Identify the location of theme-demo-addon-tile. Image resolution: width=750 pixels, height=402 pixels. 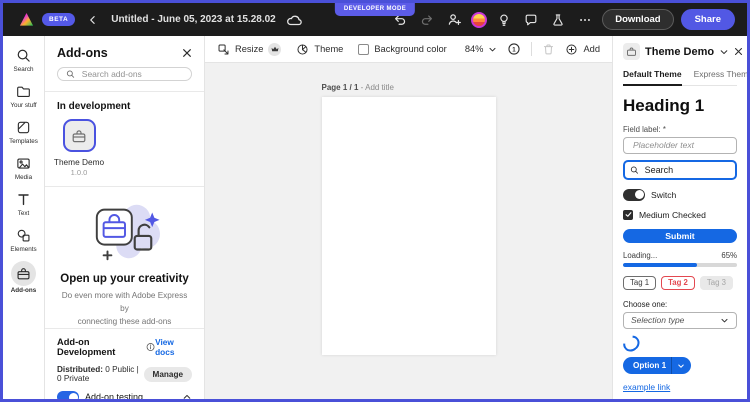
(79, 135).